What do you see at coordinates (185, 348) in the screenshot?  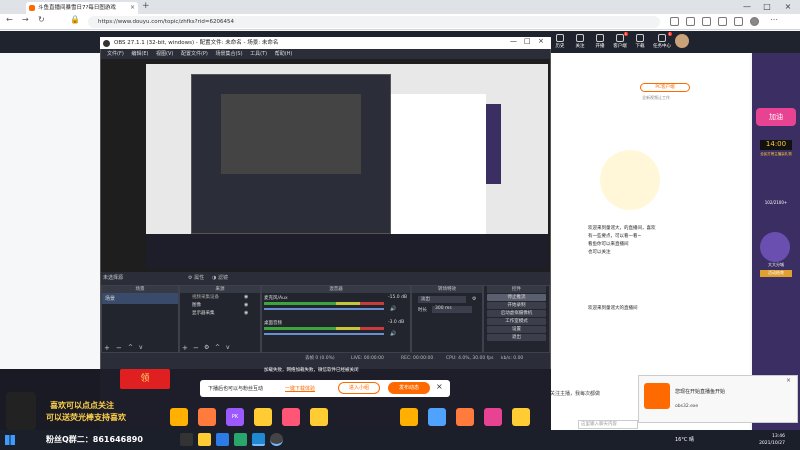 I see `source-add-icon: +` at bounding box center [185, 348].